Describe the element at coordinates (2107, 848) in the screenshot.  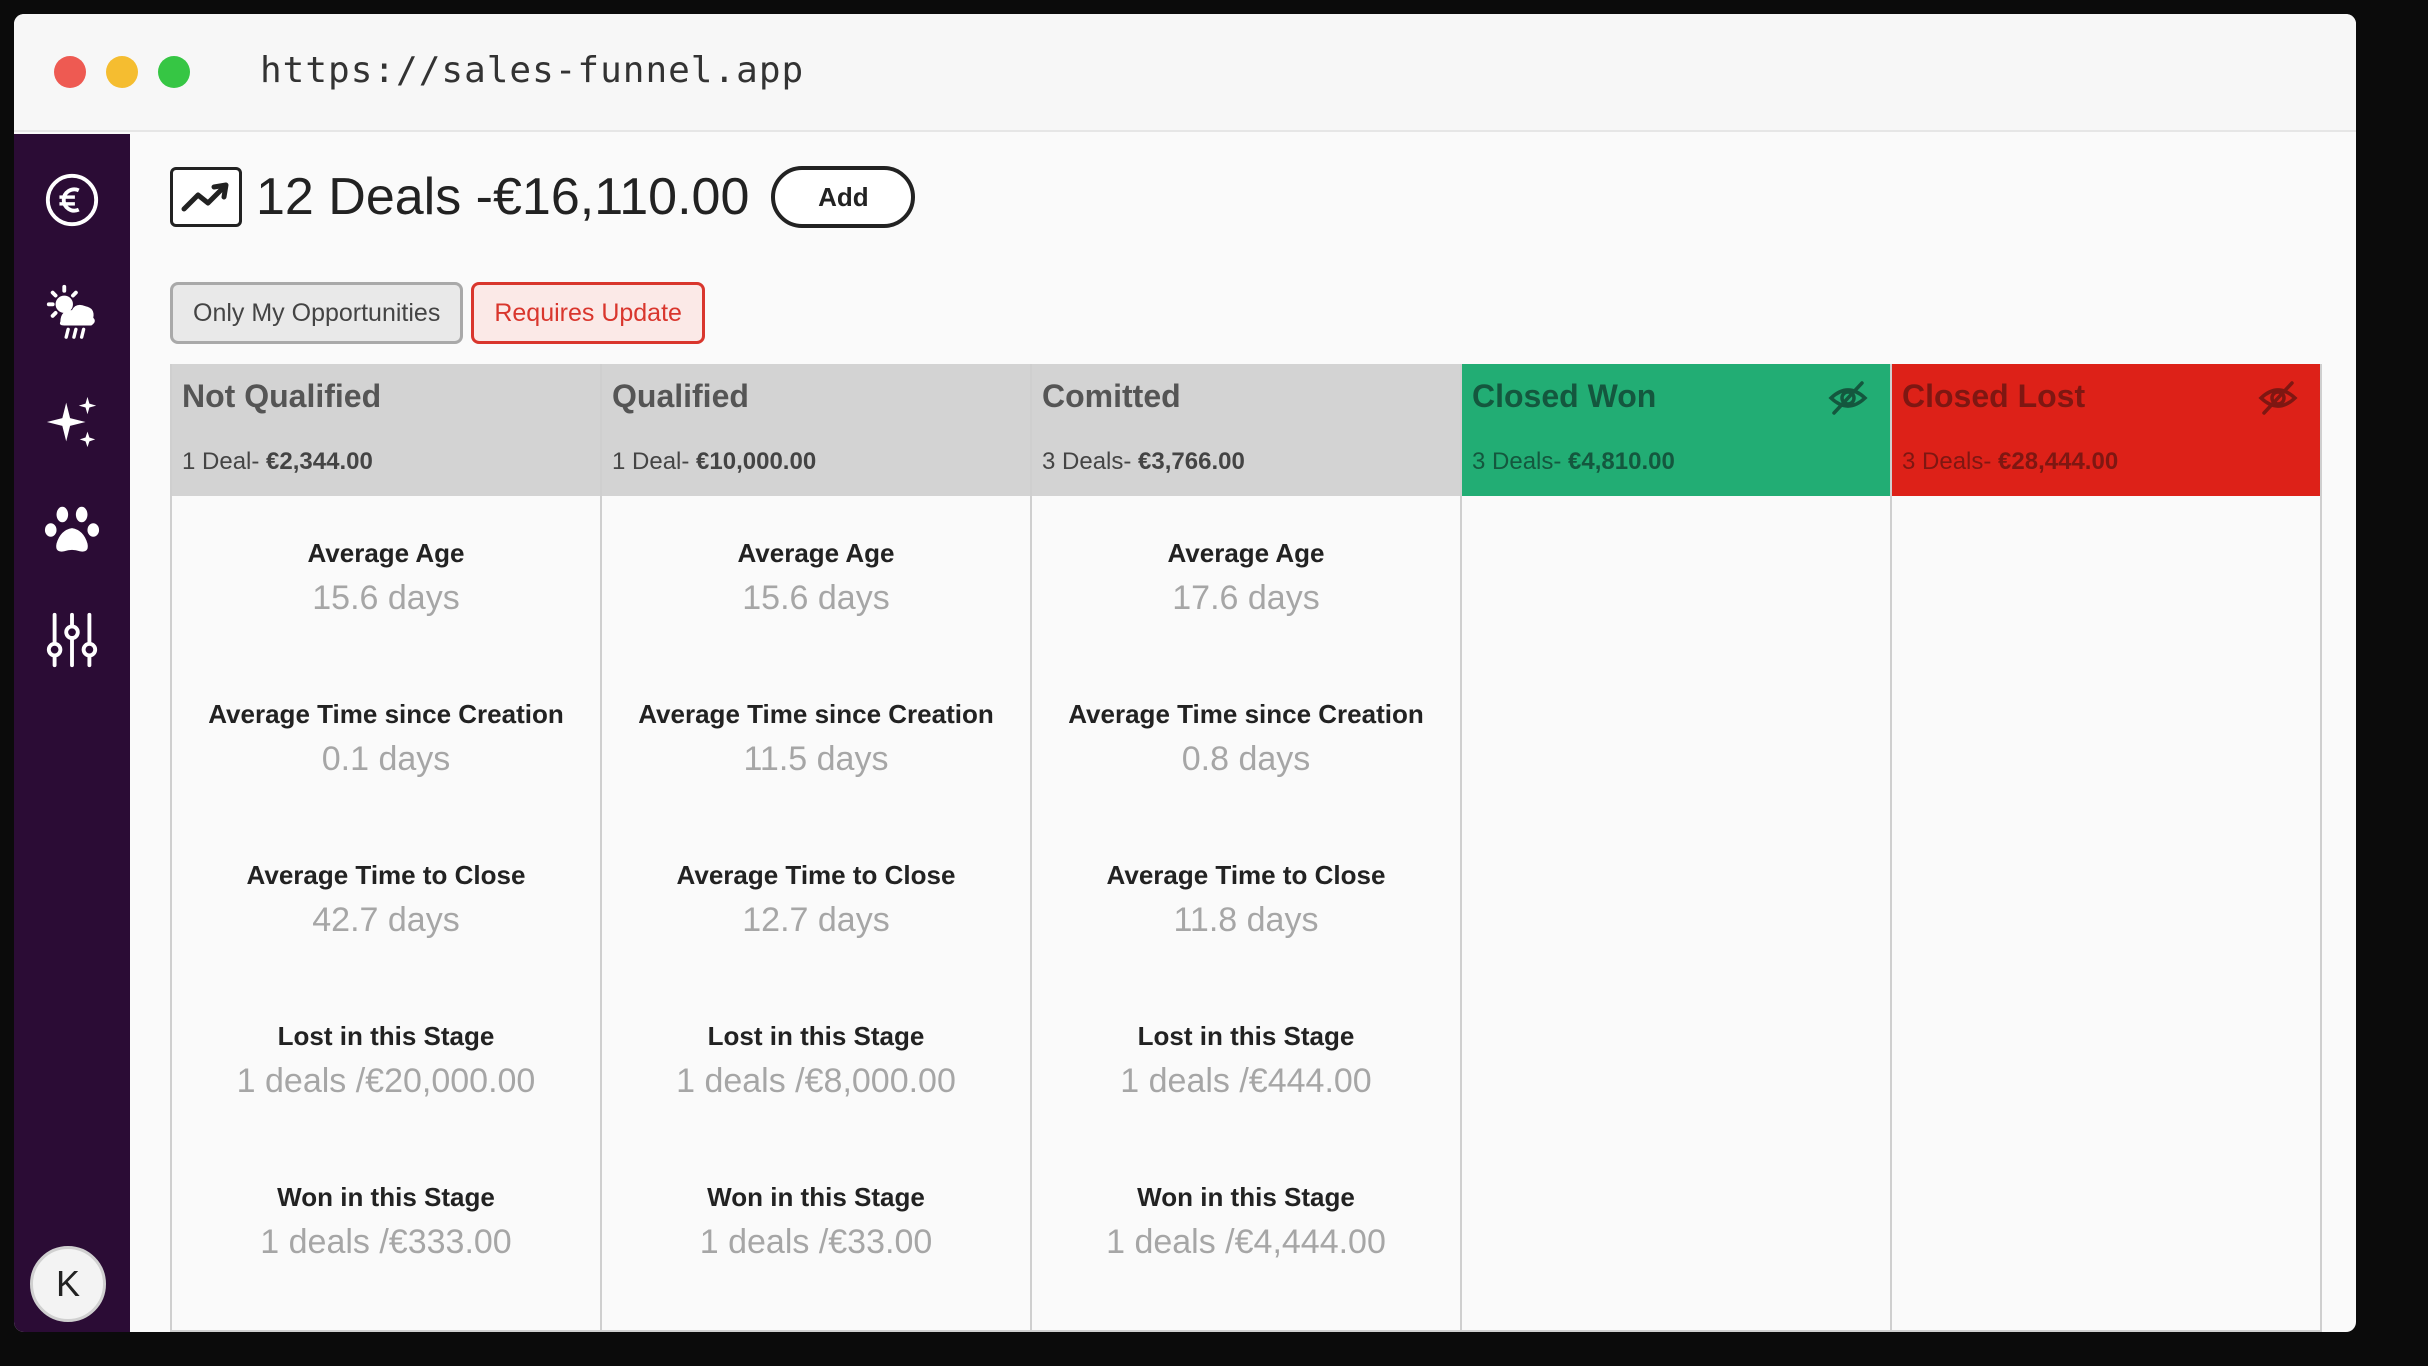
I see `stage-column-closed-lost: Closed Lost 3 Deals- €28,444.00` at that location.